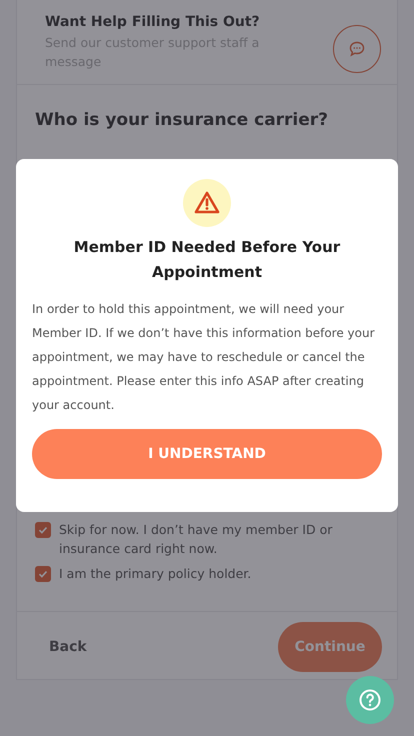  I want to click on checkbox-label: I am the primary policy holder., so click(155, 574).